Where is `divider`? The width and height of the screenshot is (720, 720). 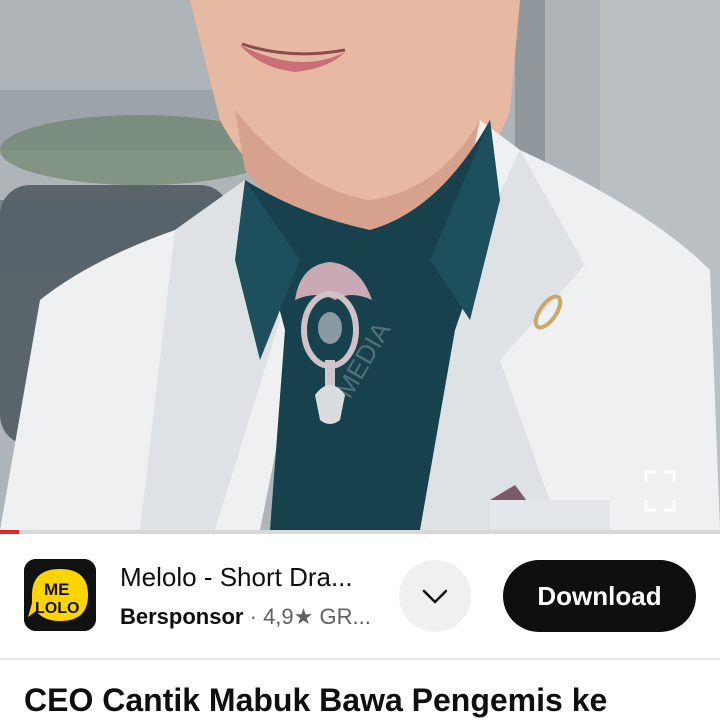
divider is located at coordinates (360, 659).